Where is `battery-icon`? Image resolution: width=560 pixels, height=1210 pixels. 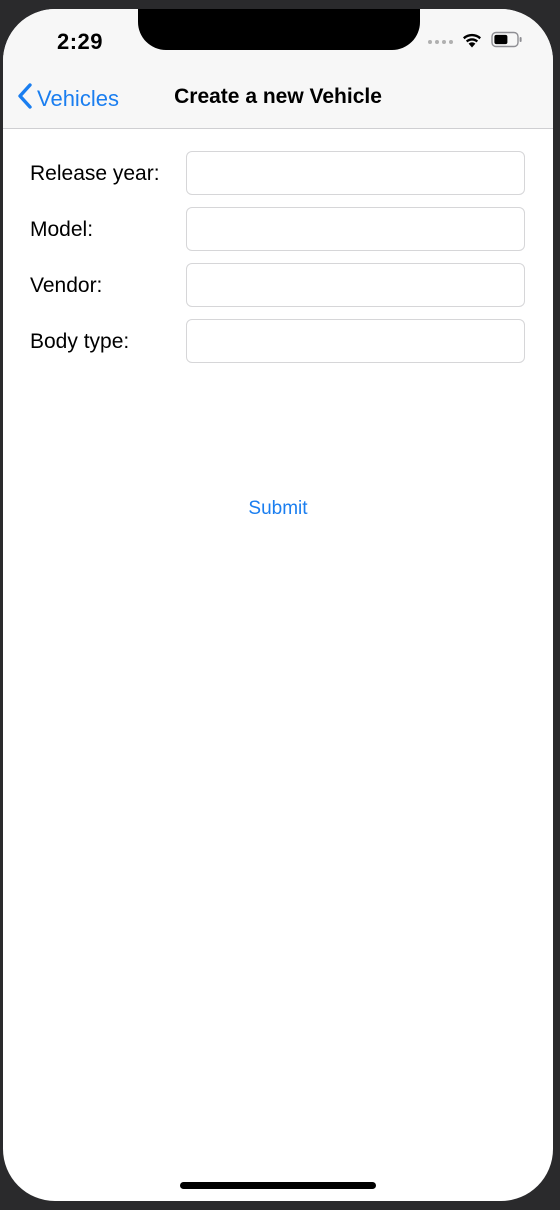
battery-icon is located at coordinates (507, 42).